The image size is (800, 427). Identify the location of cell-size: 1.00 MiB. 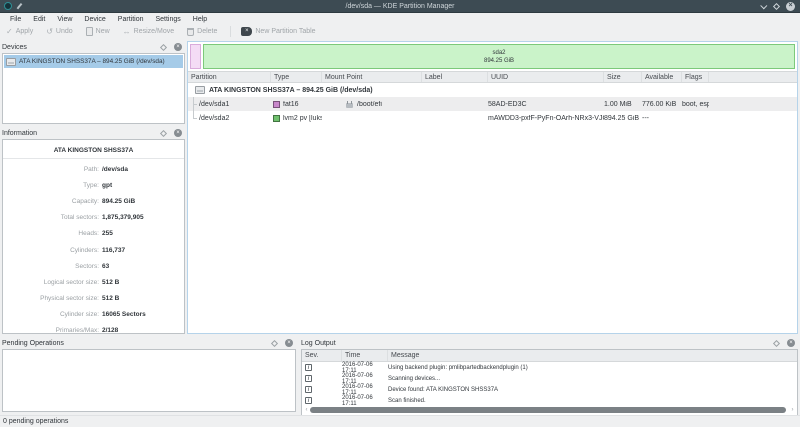
(618, 104).